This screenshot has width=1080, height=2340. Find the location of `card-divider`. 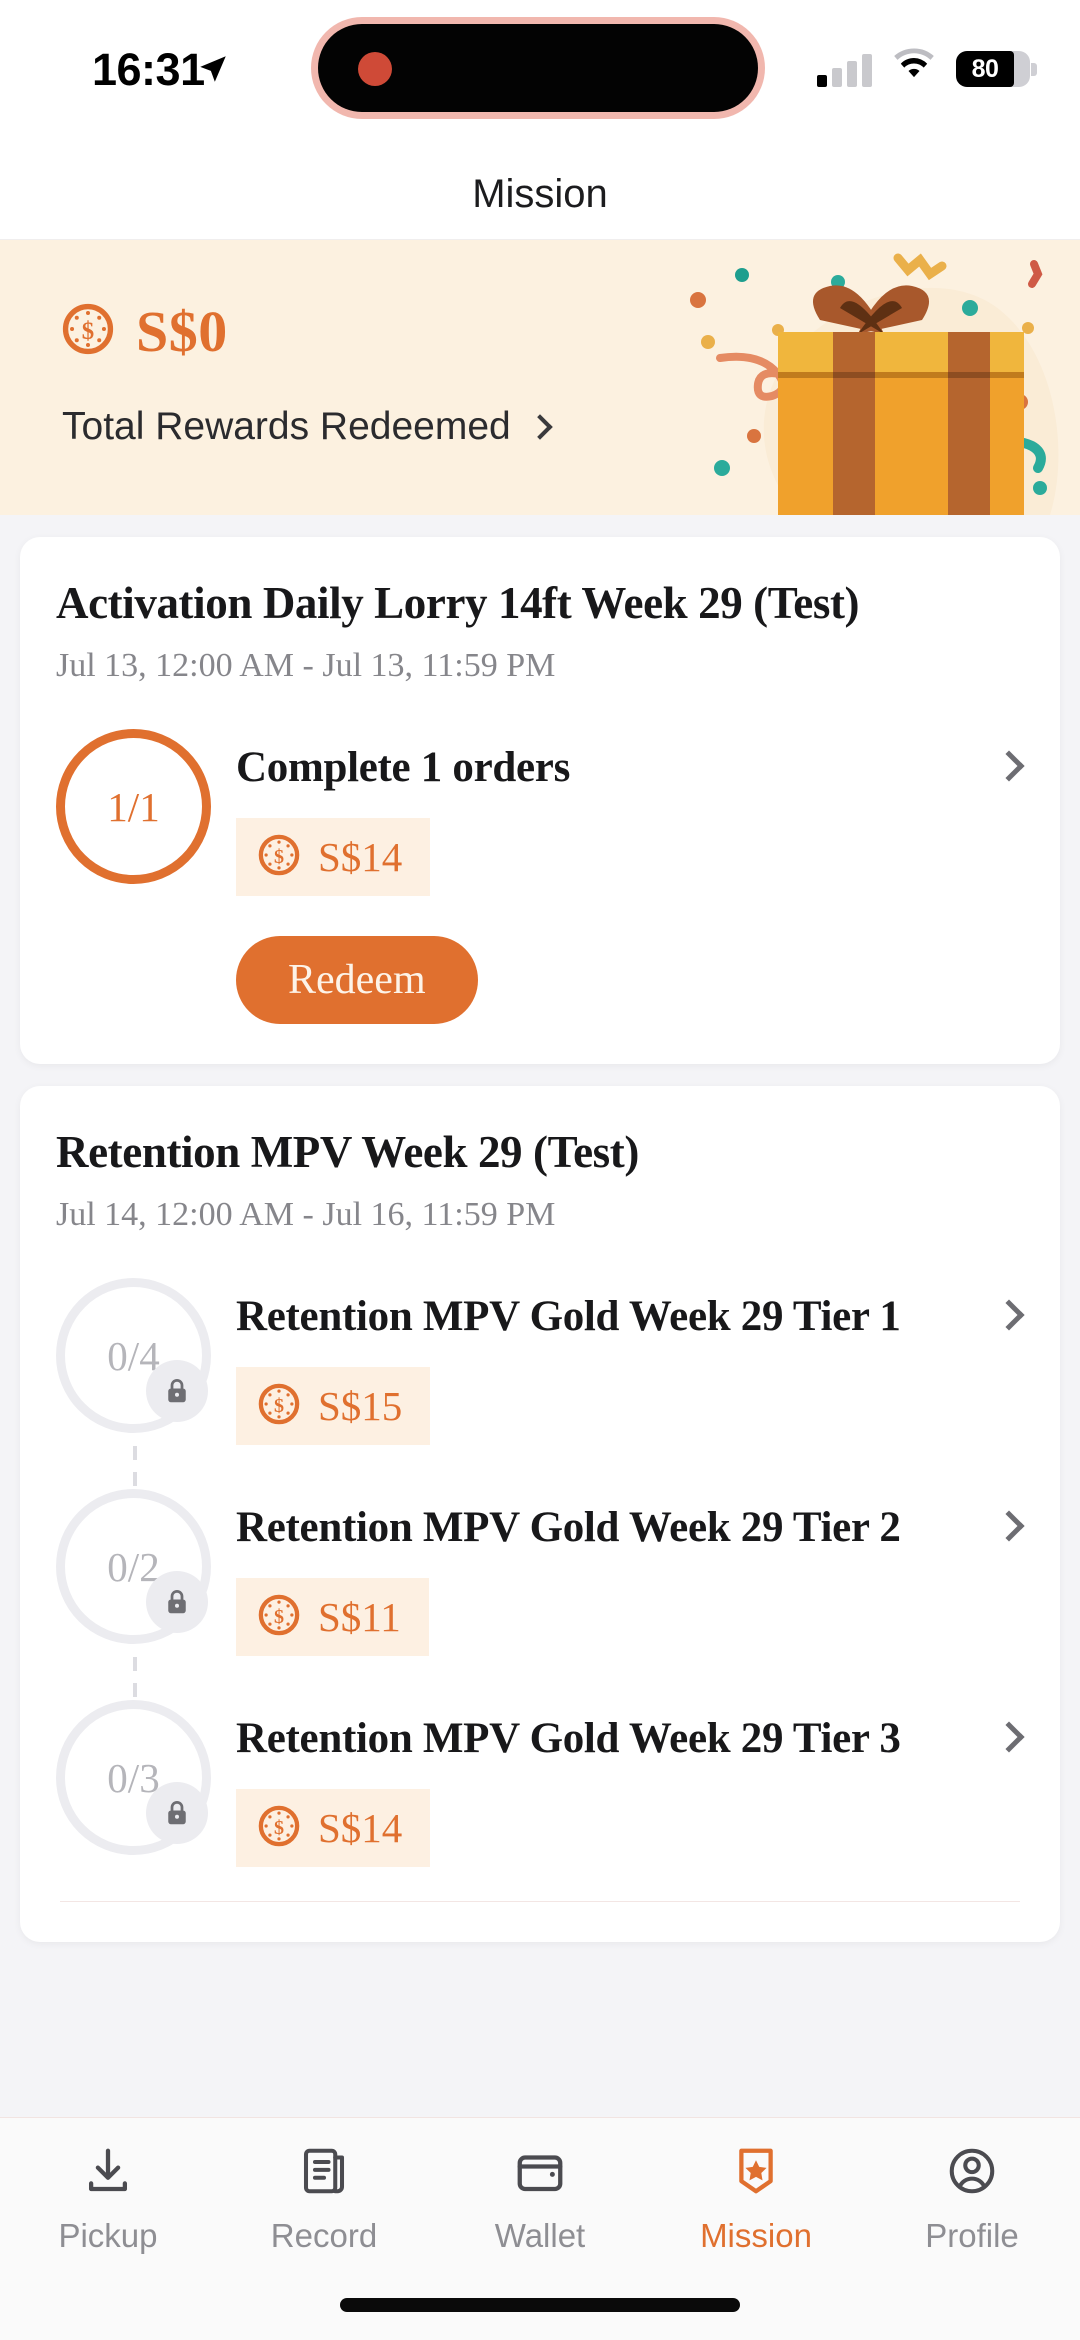

card-divider is located at coordinates (540, 1901).